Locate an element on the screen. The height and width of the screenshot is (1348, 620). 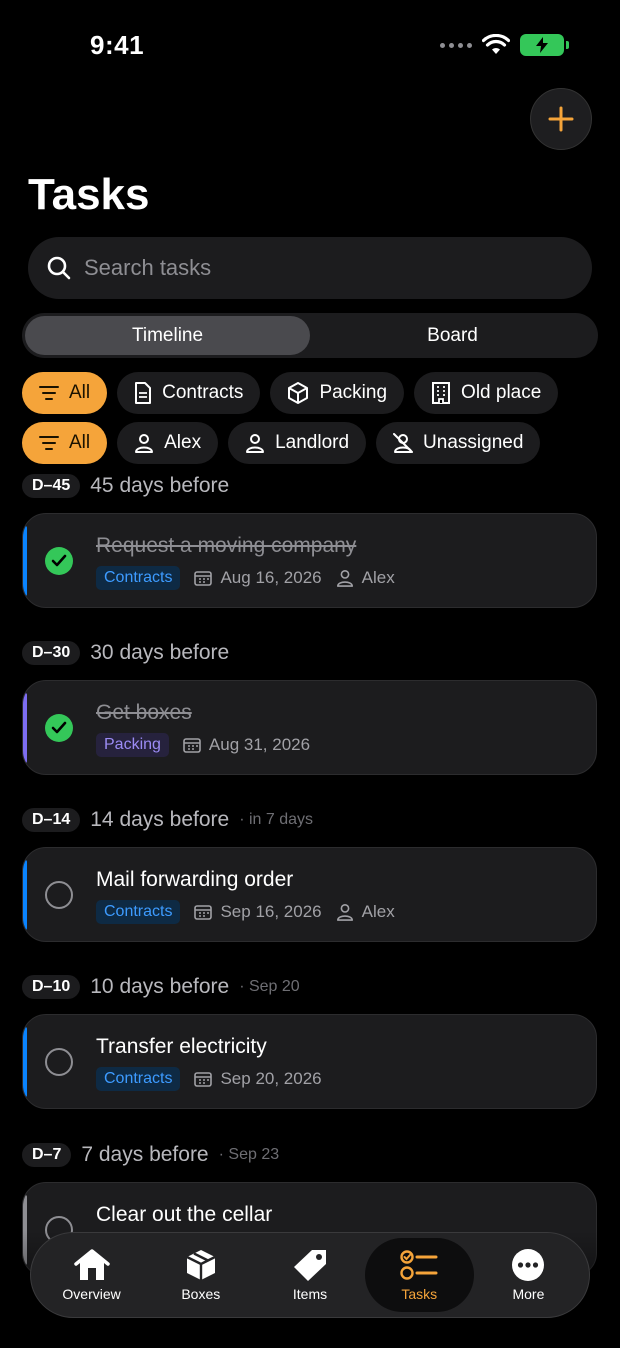
building-icon is located at coordinates (441, 393).